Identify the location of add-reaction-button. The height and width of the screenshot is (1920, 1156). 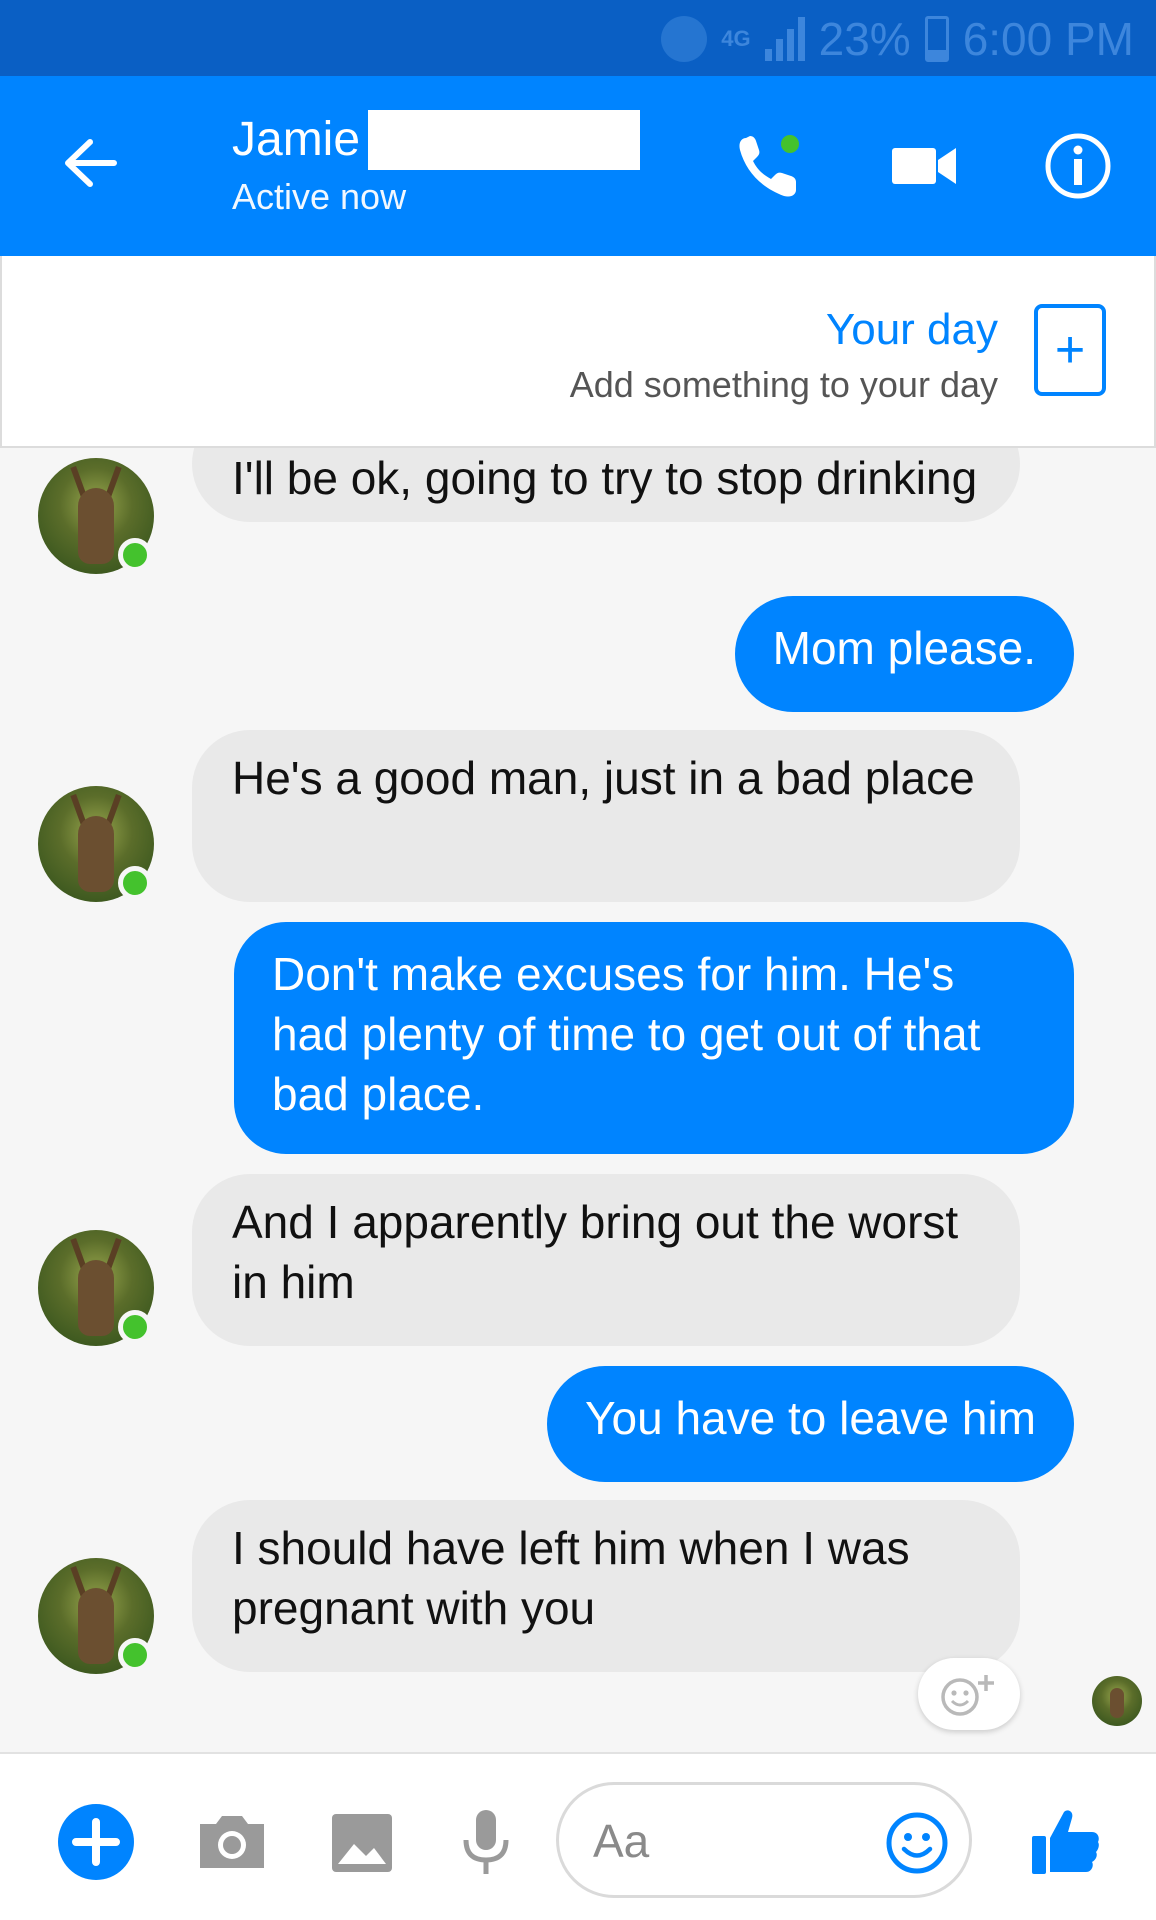
(969, 1694).